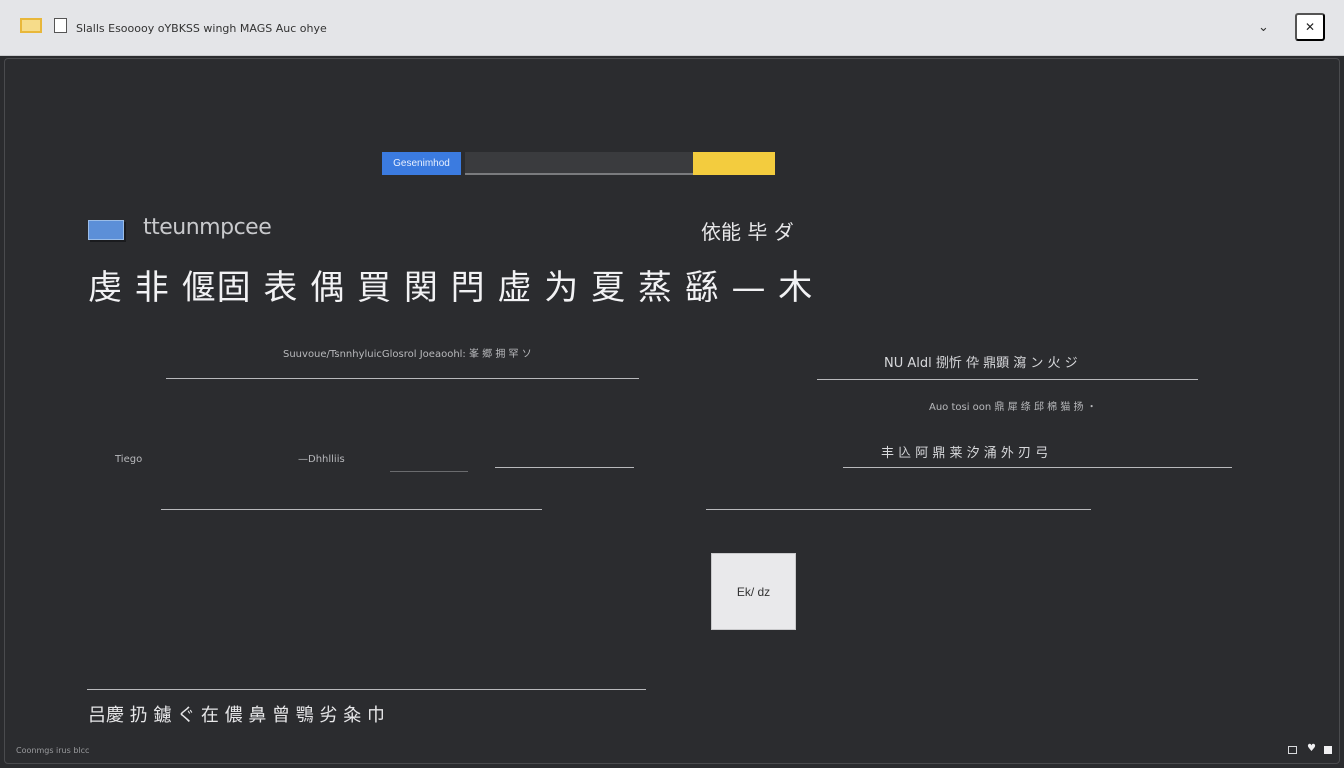 The height and width of the screenshot is (768, 1344). I want to click on footer-caption: 吕慶 扔 鑢 ぐ 在 儂 鼻 曾 鶚 劣 粂 巾, so click(236, 715).